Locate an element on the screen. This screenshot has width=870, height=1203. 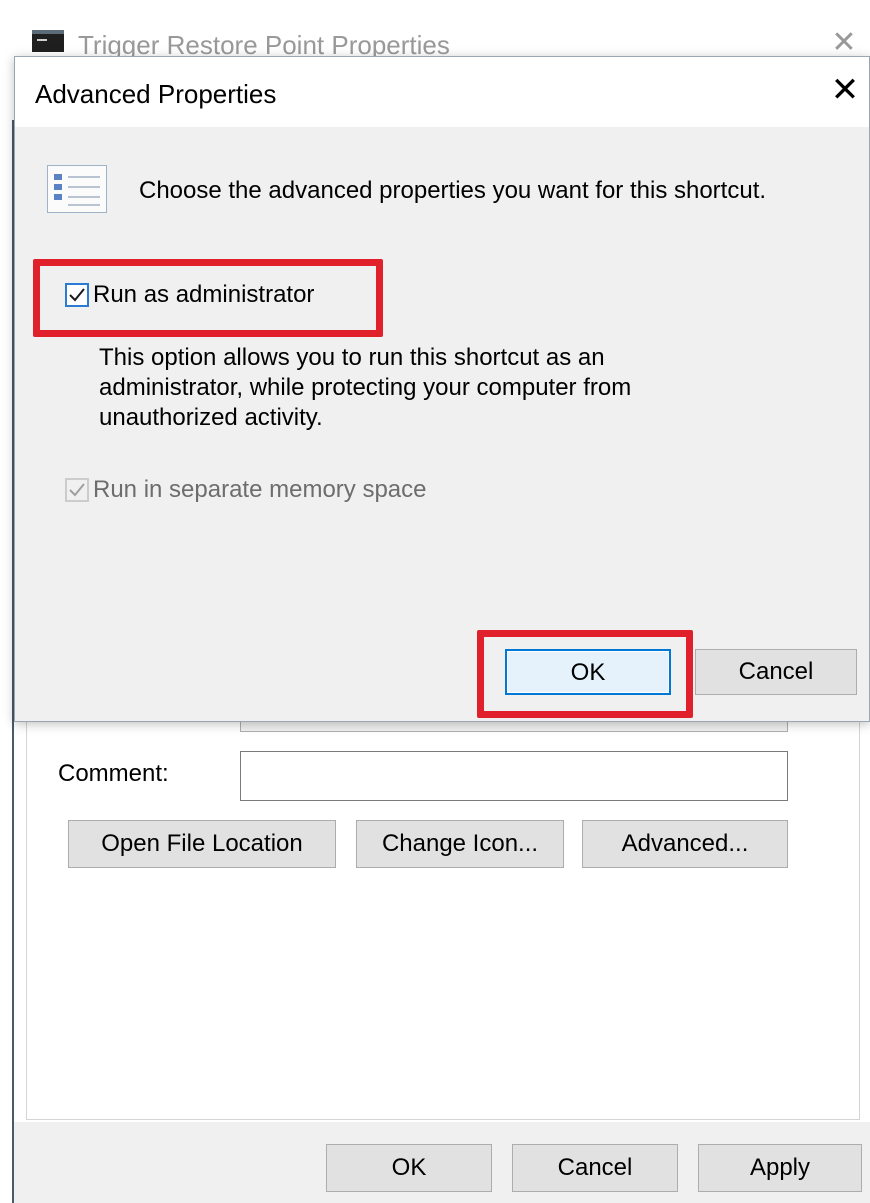
separate-memory-label: Run in separate memory space is located at coordinates (260, 489).